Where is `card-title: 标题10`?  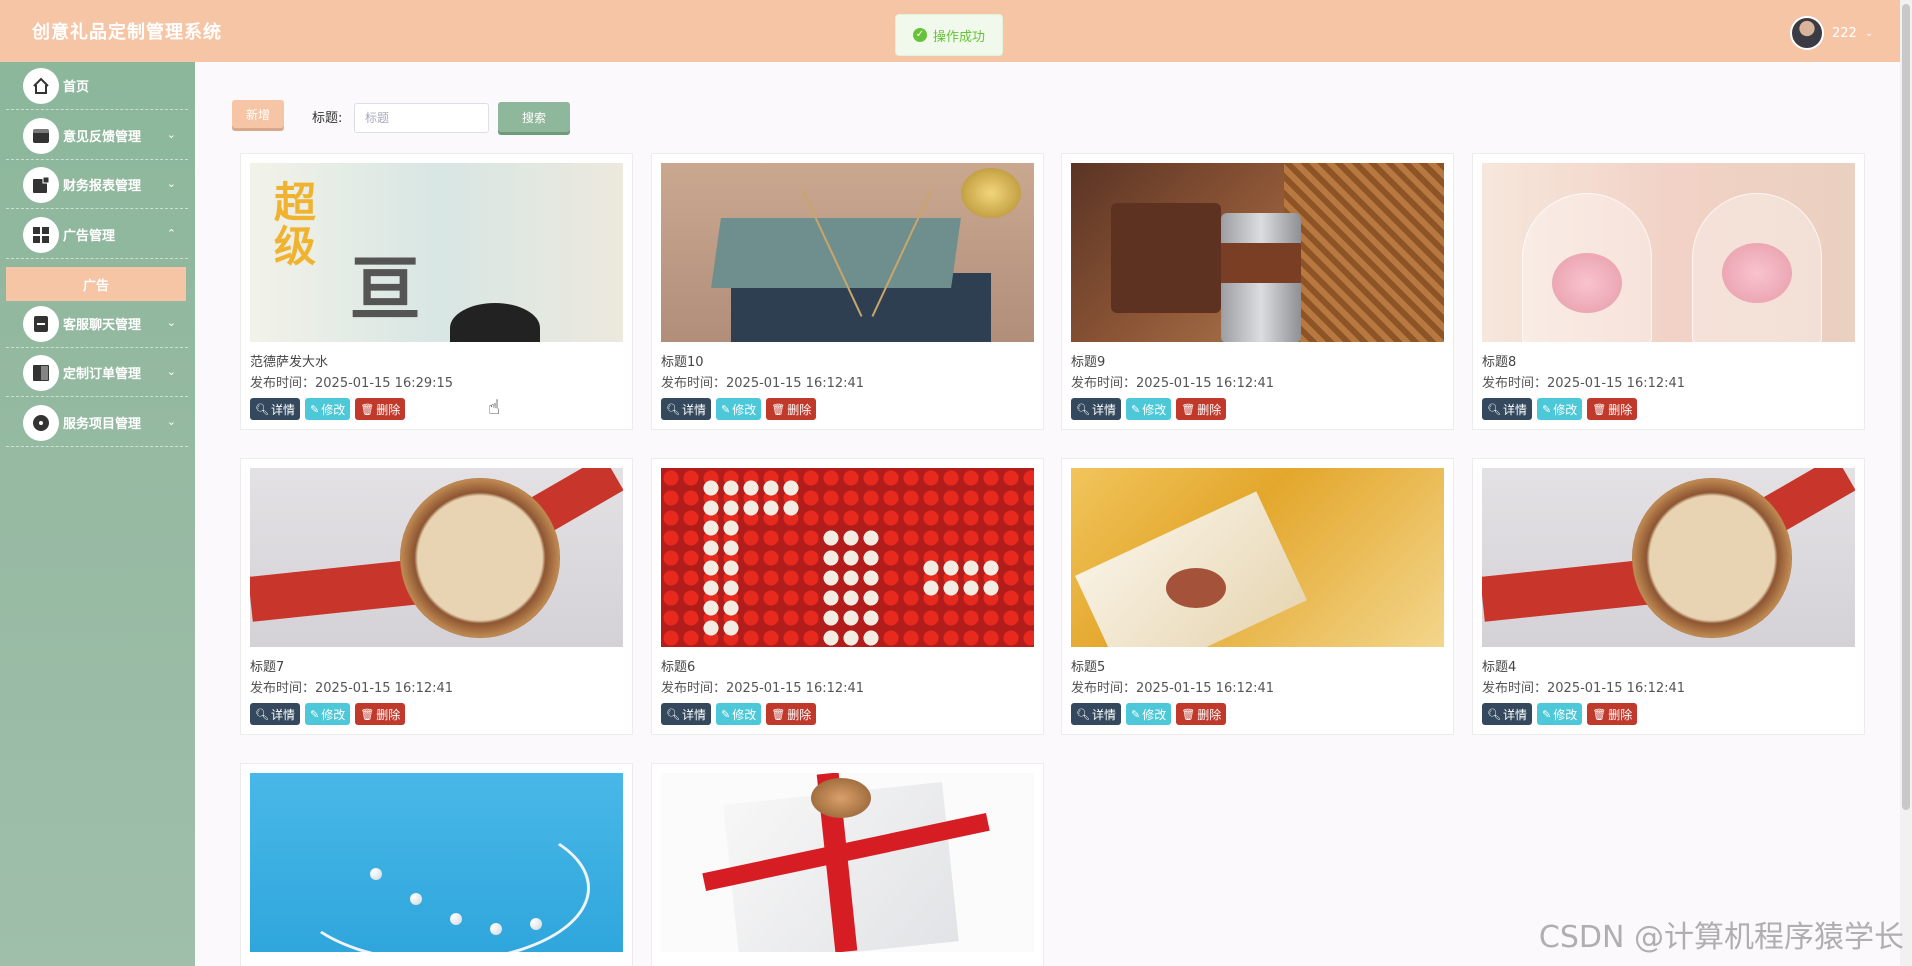 card-title: 标题10 is located at coordinates (682, 362).